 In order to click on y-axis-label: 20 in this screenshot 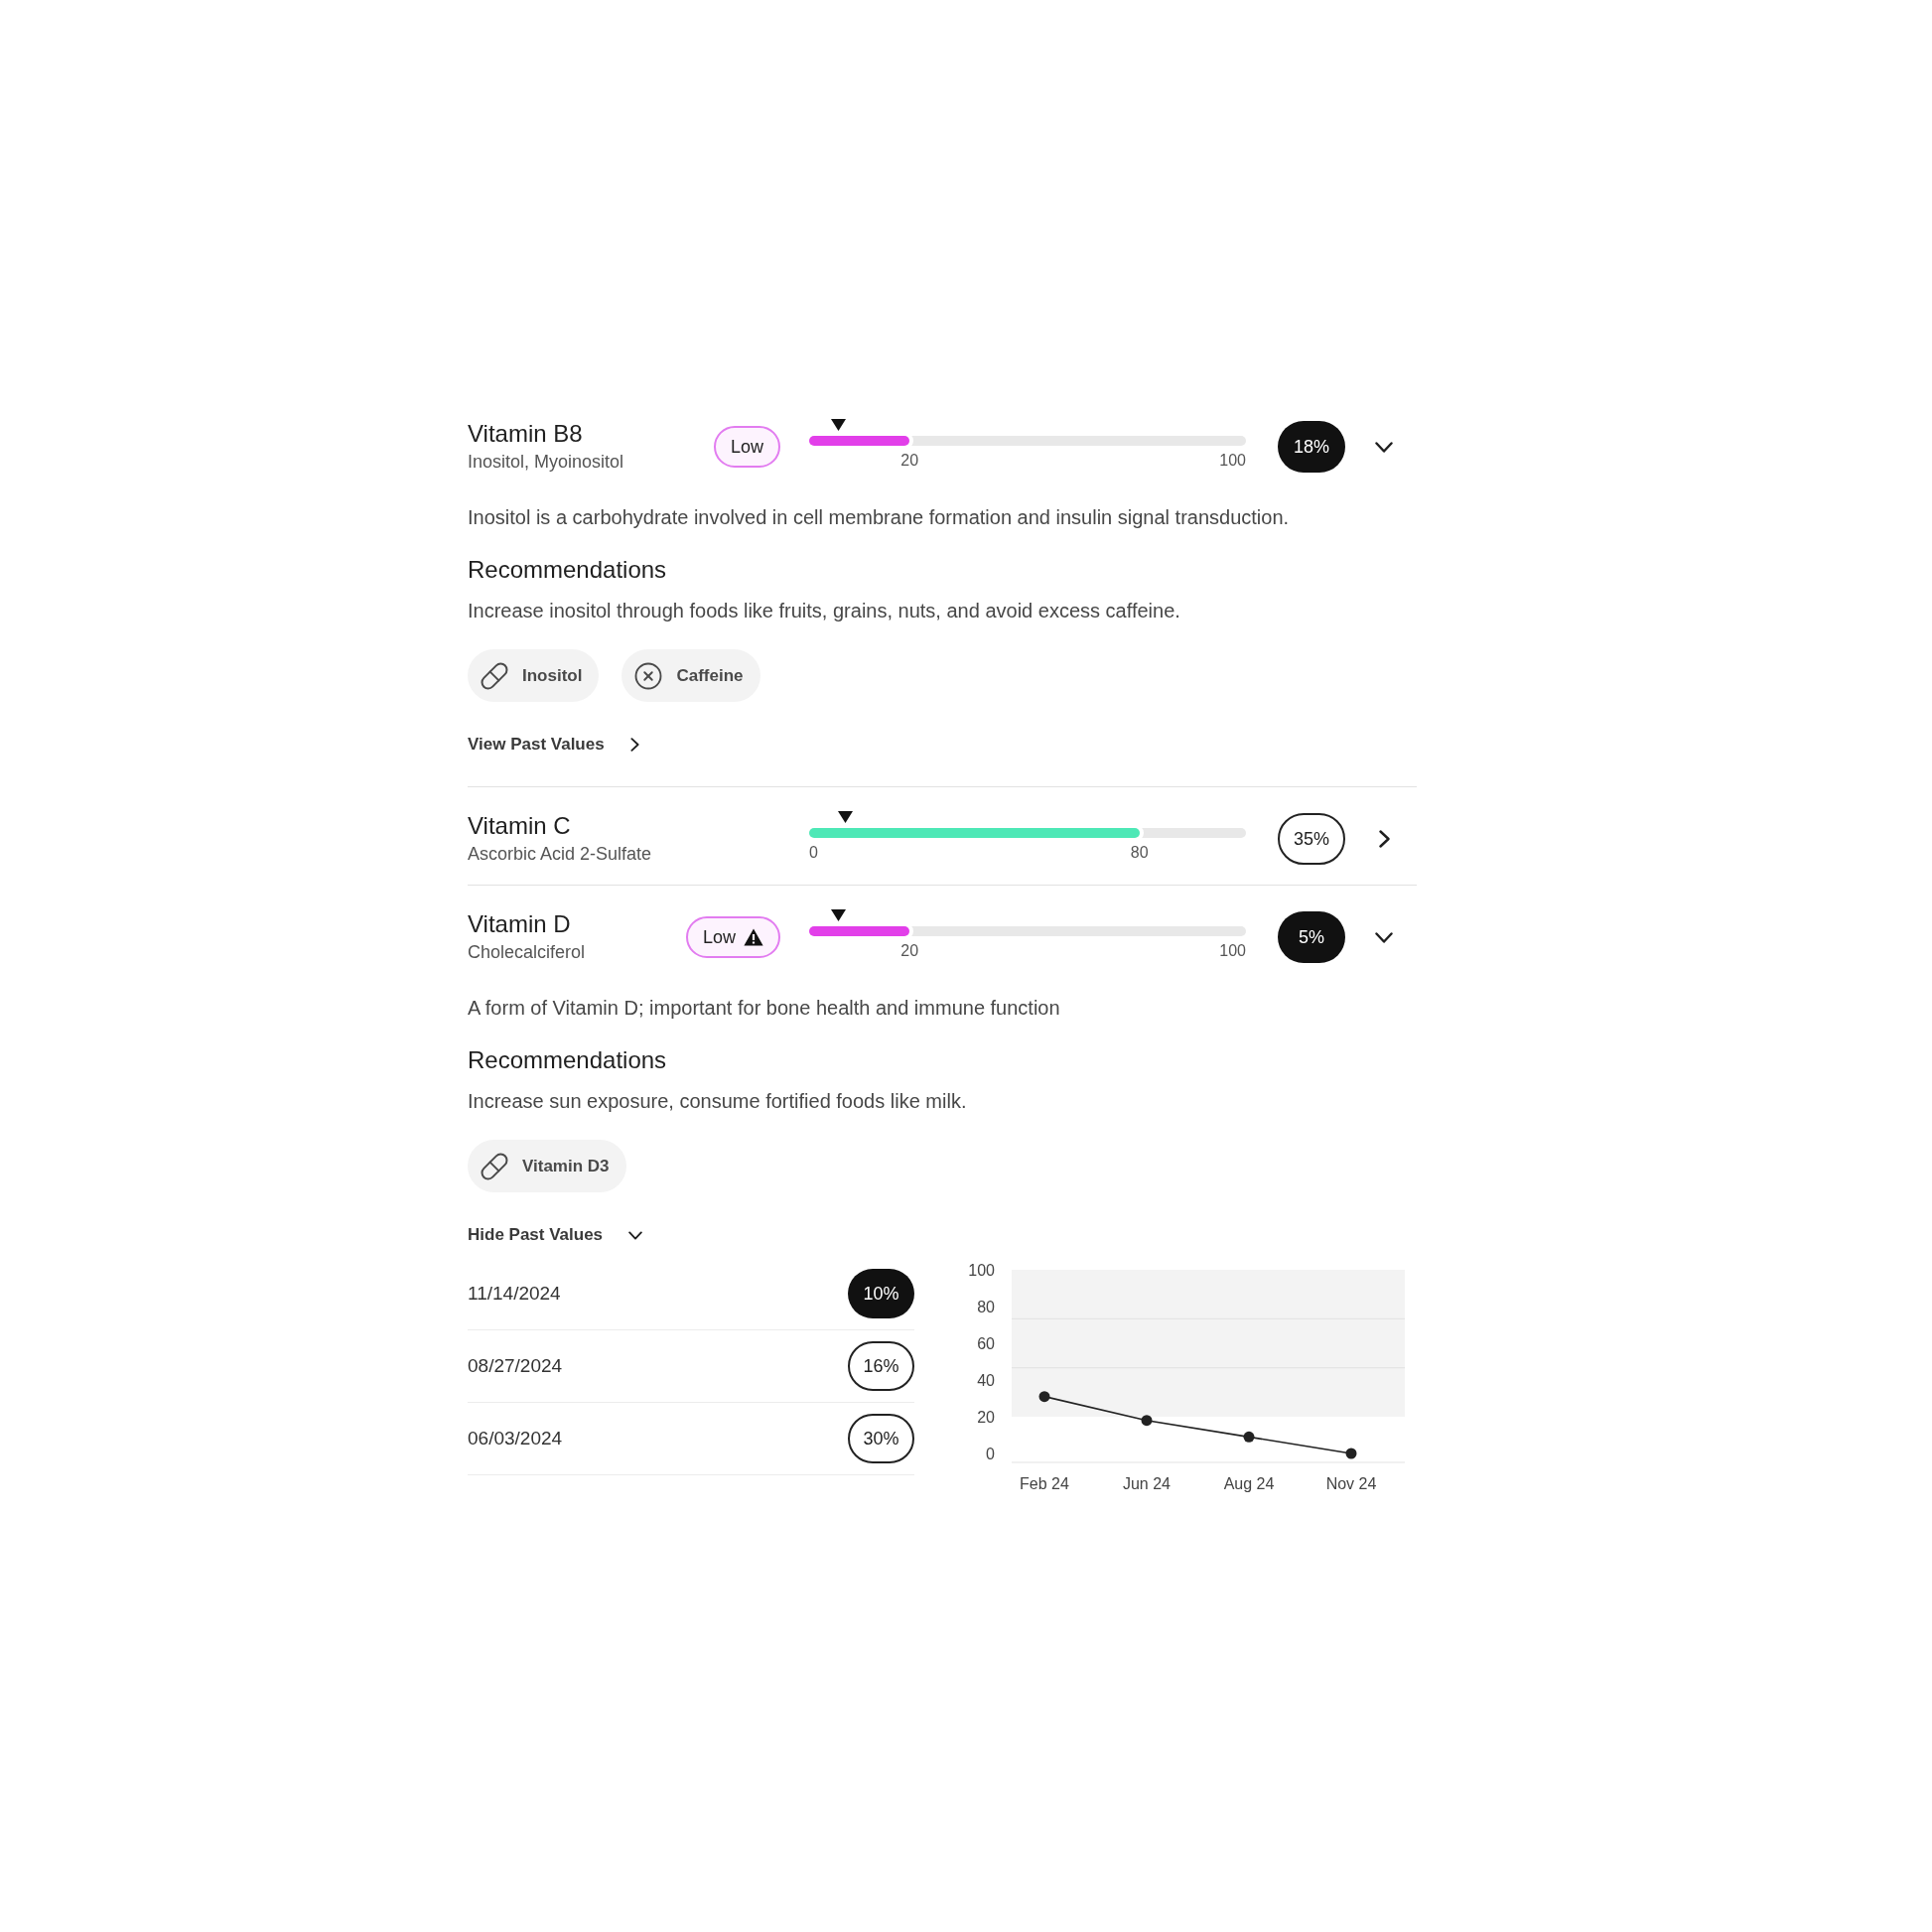, I will do `click(986, 1417)`.